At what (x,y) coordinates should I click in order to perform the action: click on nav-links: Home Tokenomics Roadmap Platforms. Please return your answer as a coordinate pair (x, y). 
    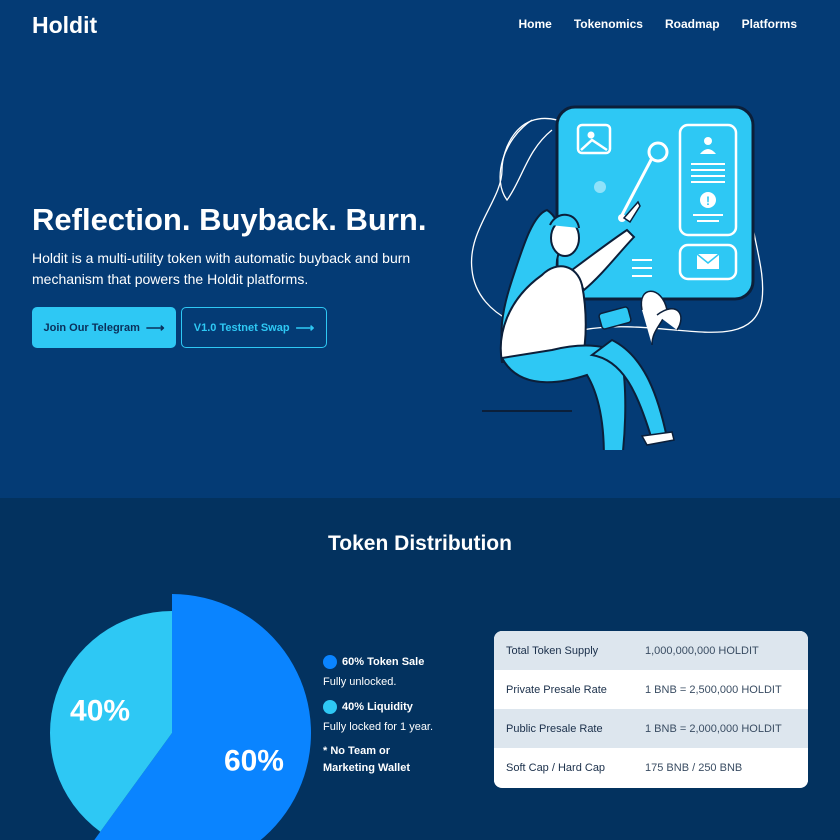
    Looking at the image, I should click on (657, 24).